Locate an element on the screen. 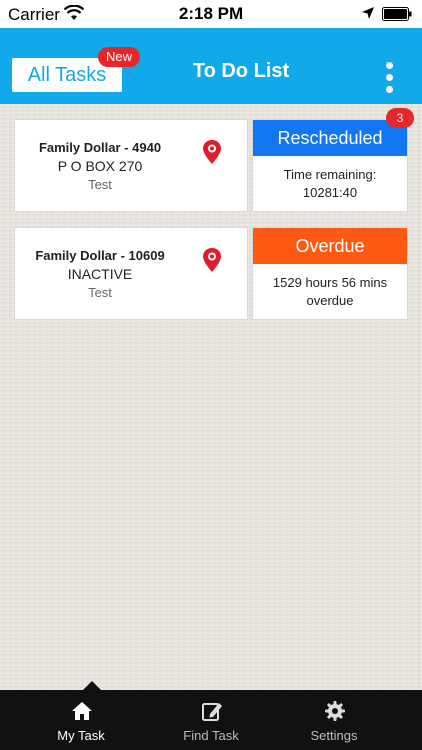  status-card: Rescheduled Time remaining: 10281:40 is located at coordinates (330, 165).